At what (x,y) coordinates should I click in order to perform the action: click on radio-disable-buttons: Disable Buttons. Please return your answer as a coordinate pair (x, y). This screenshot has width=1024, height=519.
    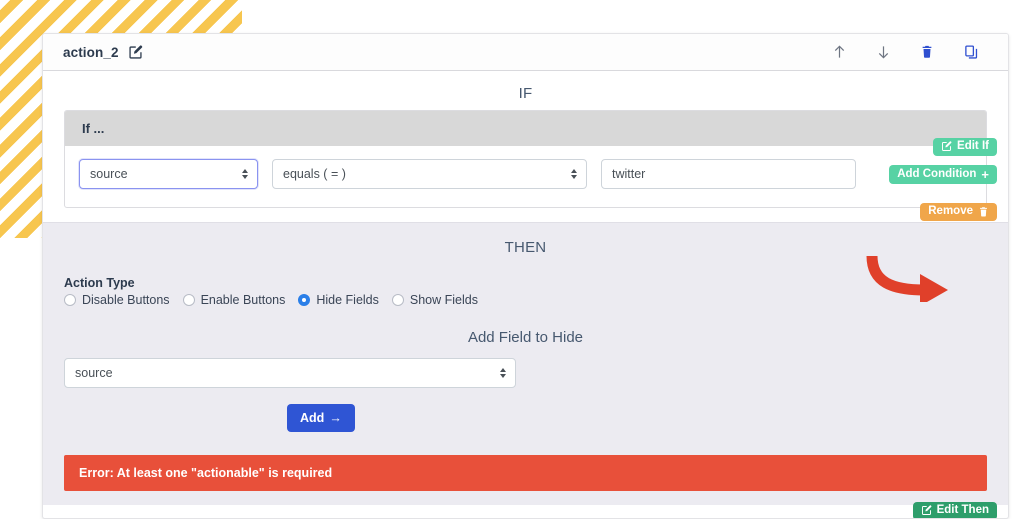
    Looking at the image, I should click on (117, 300).